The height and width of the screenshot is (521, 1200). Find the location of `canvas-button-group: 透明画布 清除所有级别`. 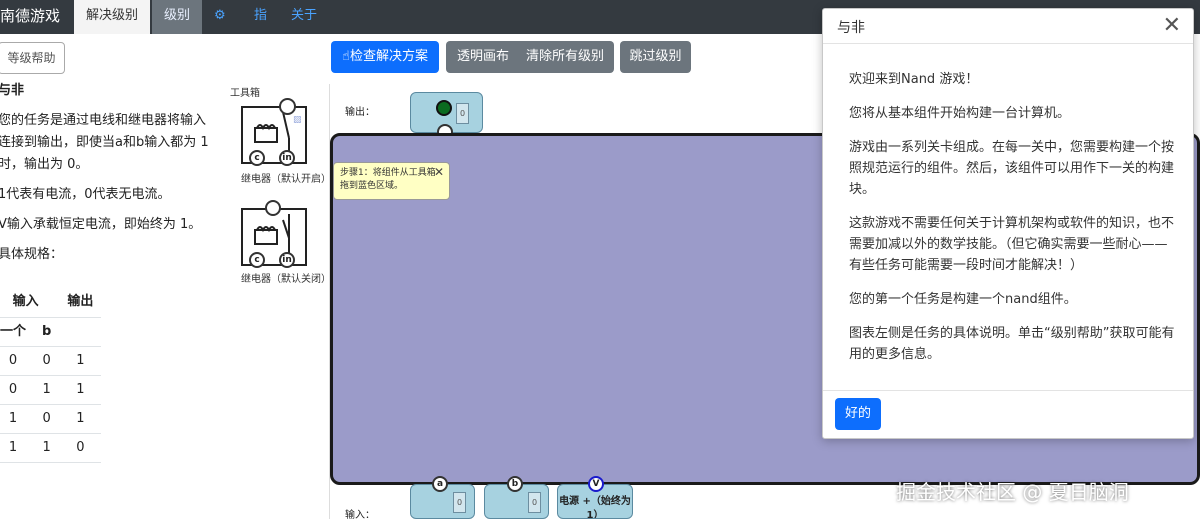

canvas-button-group: 透明画布 清除所有级别 is located at coordinates (530, 57).